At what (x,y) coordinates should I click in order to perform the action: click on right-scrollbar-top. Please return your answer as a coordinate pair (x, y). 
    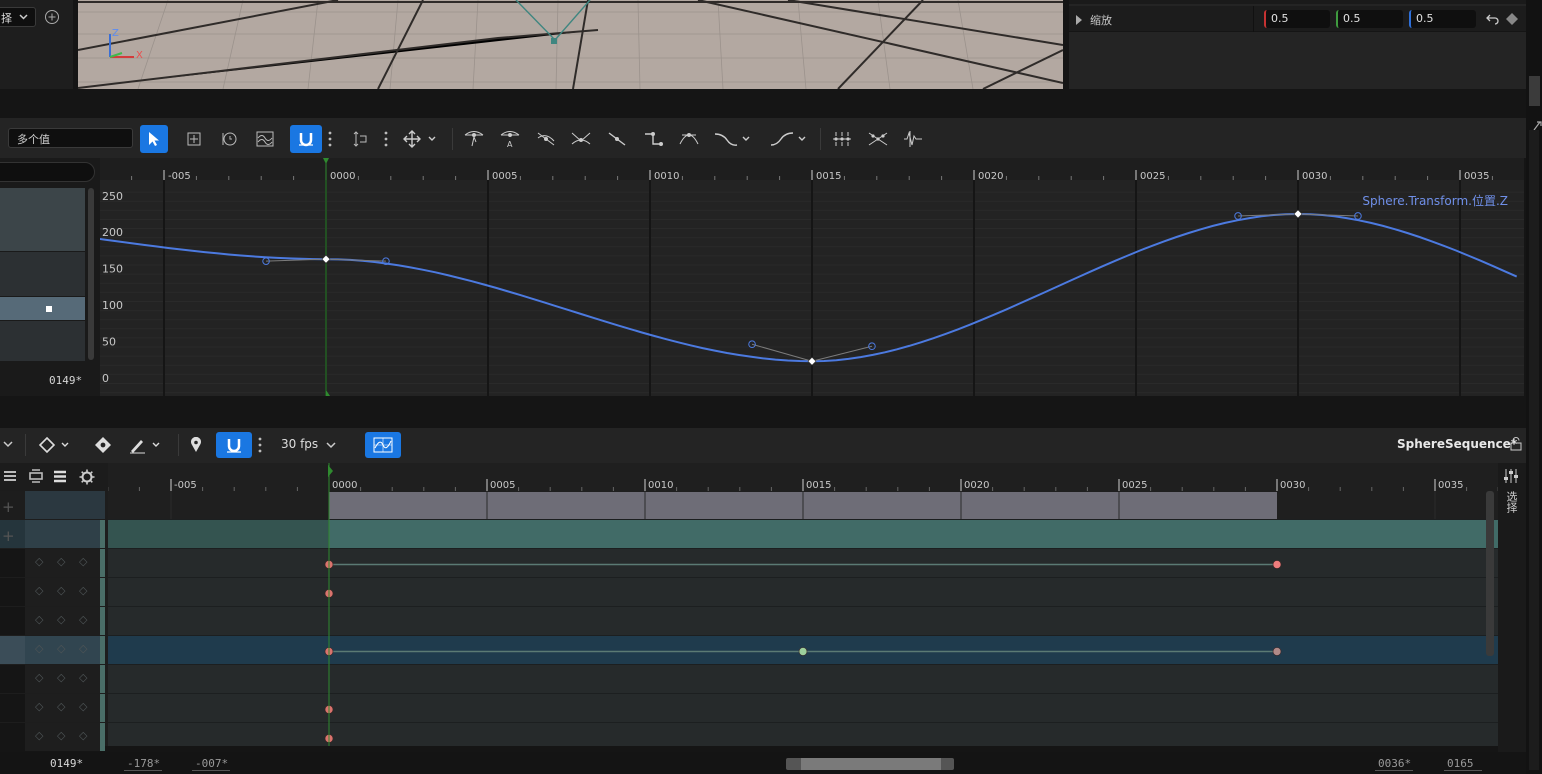
    Looking at the image, I should click on (1534, 91).